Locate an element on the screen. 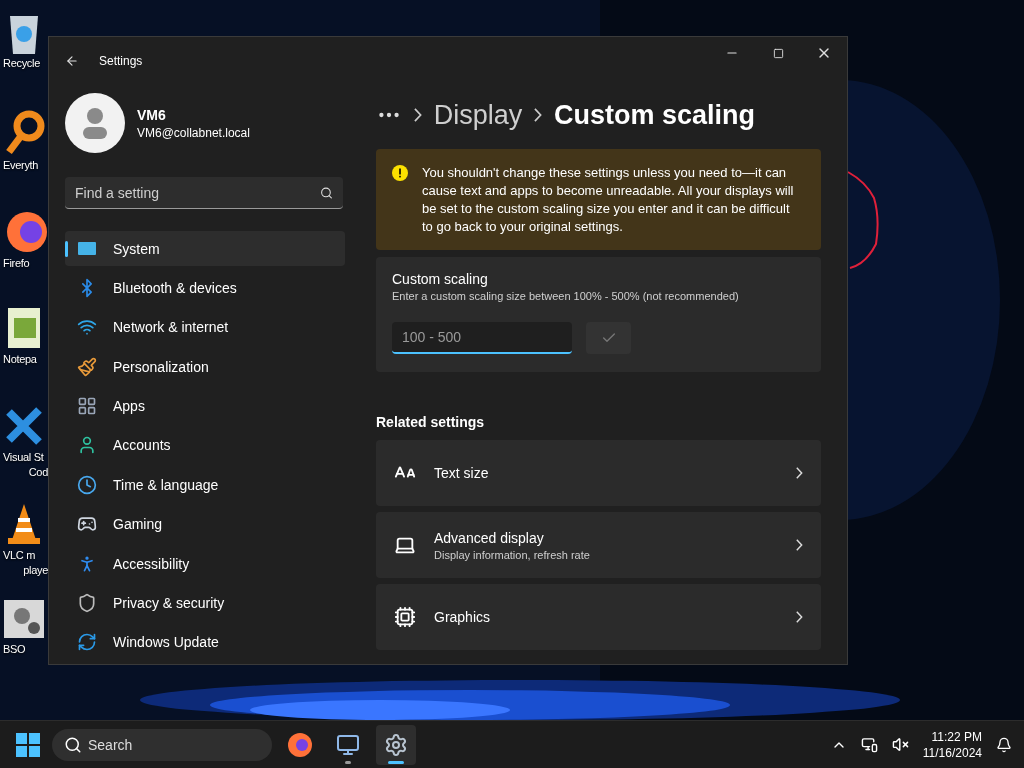  account-email: VM6@collabnet.local is located at coordinates (193, 132).